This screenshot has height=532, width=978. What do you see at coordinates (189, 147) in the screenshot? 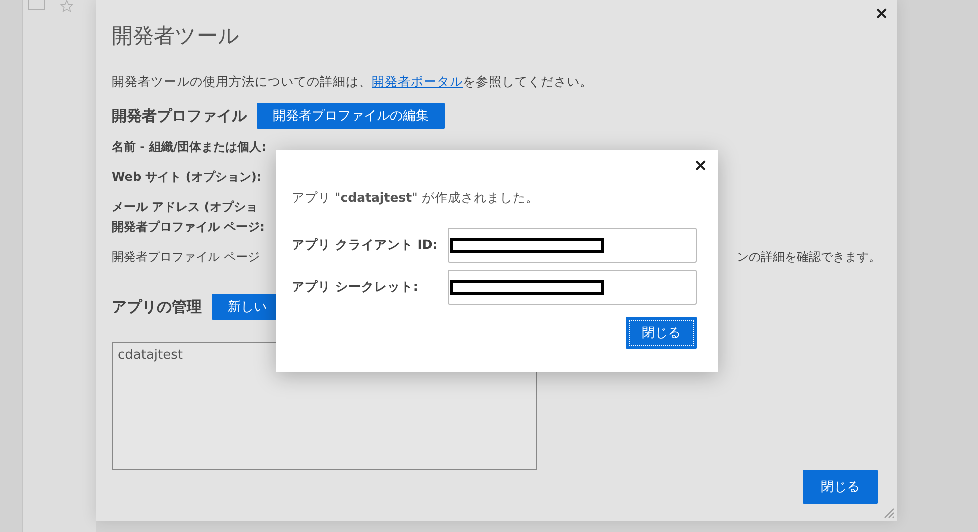
I see `field-label: 名前 - 組織/団体または個人:` at bounding box center [189, 147].